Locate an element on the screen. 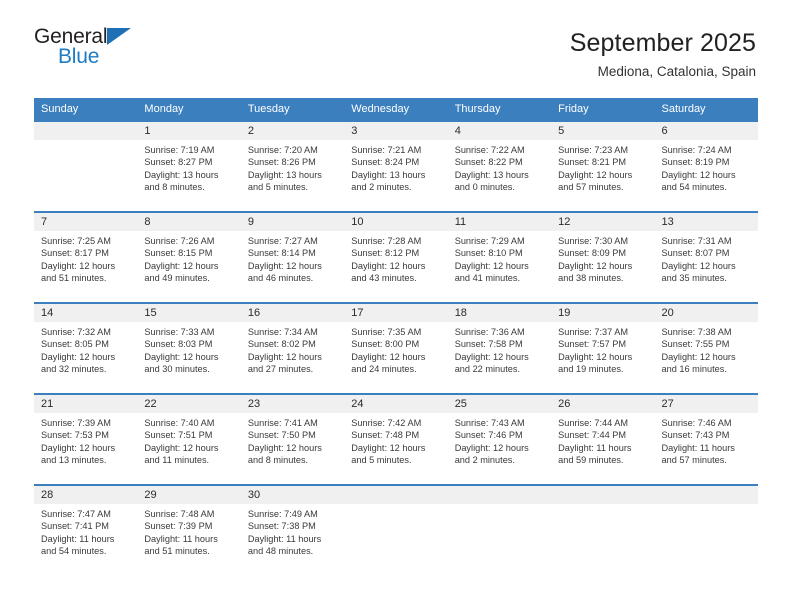 Image resolution: width=792 pixels, height=612 pixels. day-number: 25 is located at coordinates (460, 403).